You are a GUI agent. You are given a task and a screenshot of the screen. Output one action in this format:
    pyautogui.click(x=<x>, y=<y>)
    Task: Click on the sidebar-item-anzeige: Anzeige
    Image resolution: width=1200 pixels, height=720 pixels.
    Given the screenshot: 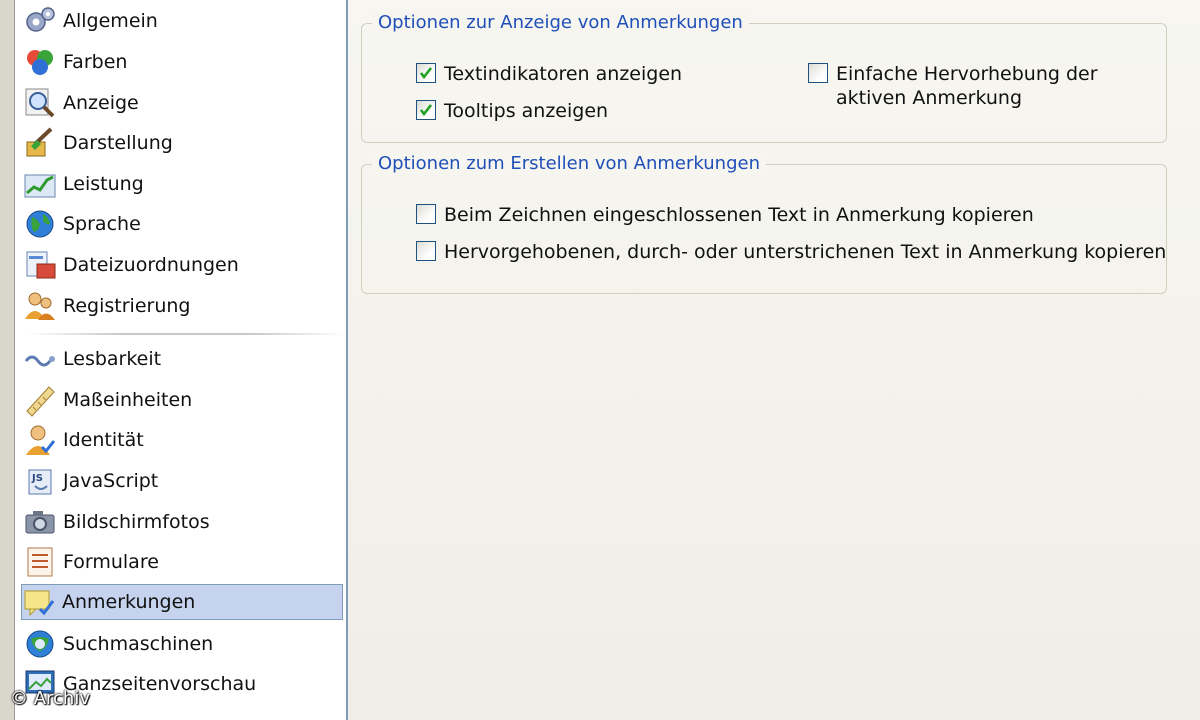 What is the action you would take?
    pyautogui.click(x=183, y=103)
    